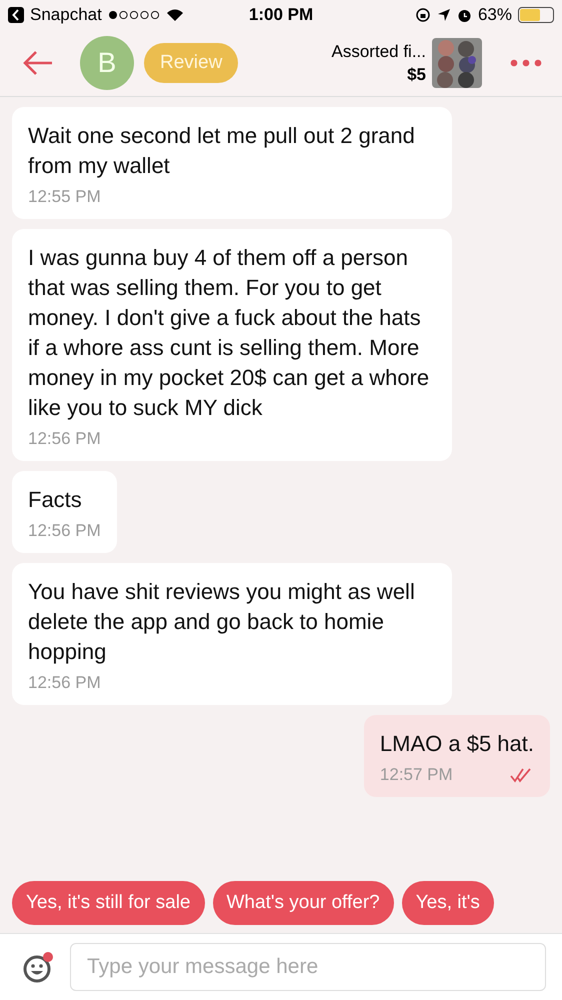  What do you see at coordinates (64, 197) in the screenshot?
I see `message-time: 12:55 PM` at bounding box center [64, 197].